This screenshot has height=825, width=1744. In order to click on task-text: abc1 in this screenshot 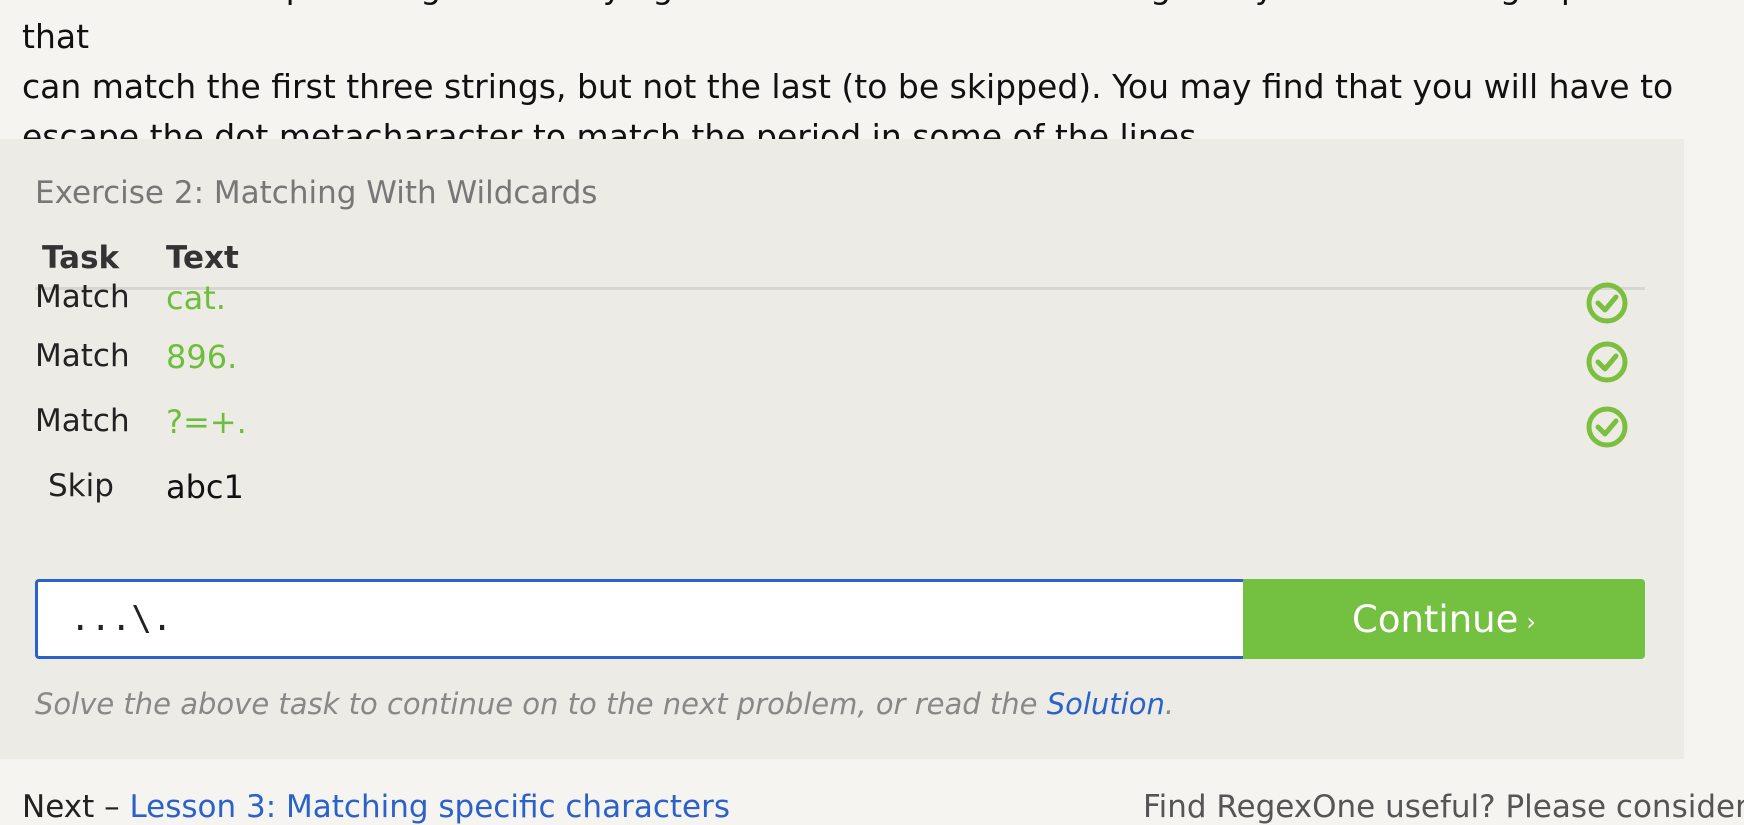, I will do `click(205, 487)`.